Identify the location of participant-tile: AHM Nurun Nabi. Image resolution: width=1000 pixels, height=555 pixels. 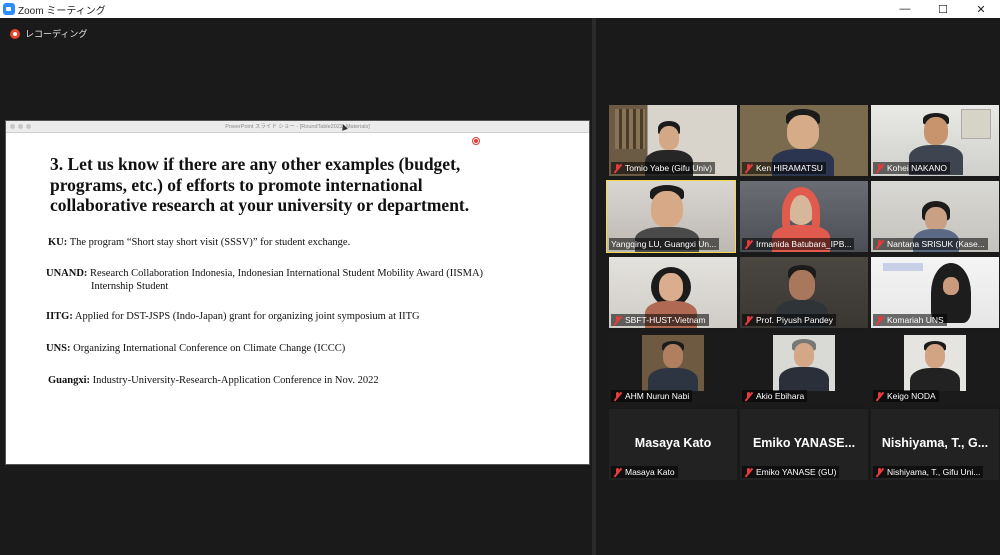
(673, 368).